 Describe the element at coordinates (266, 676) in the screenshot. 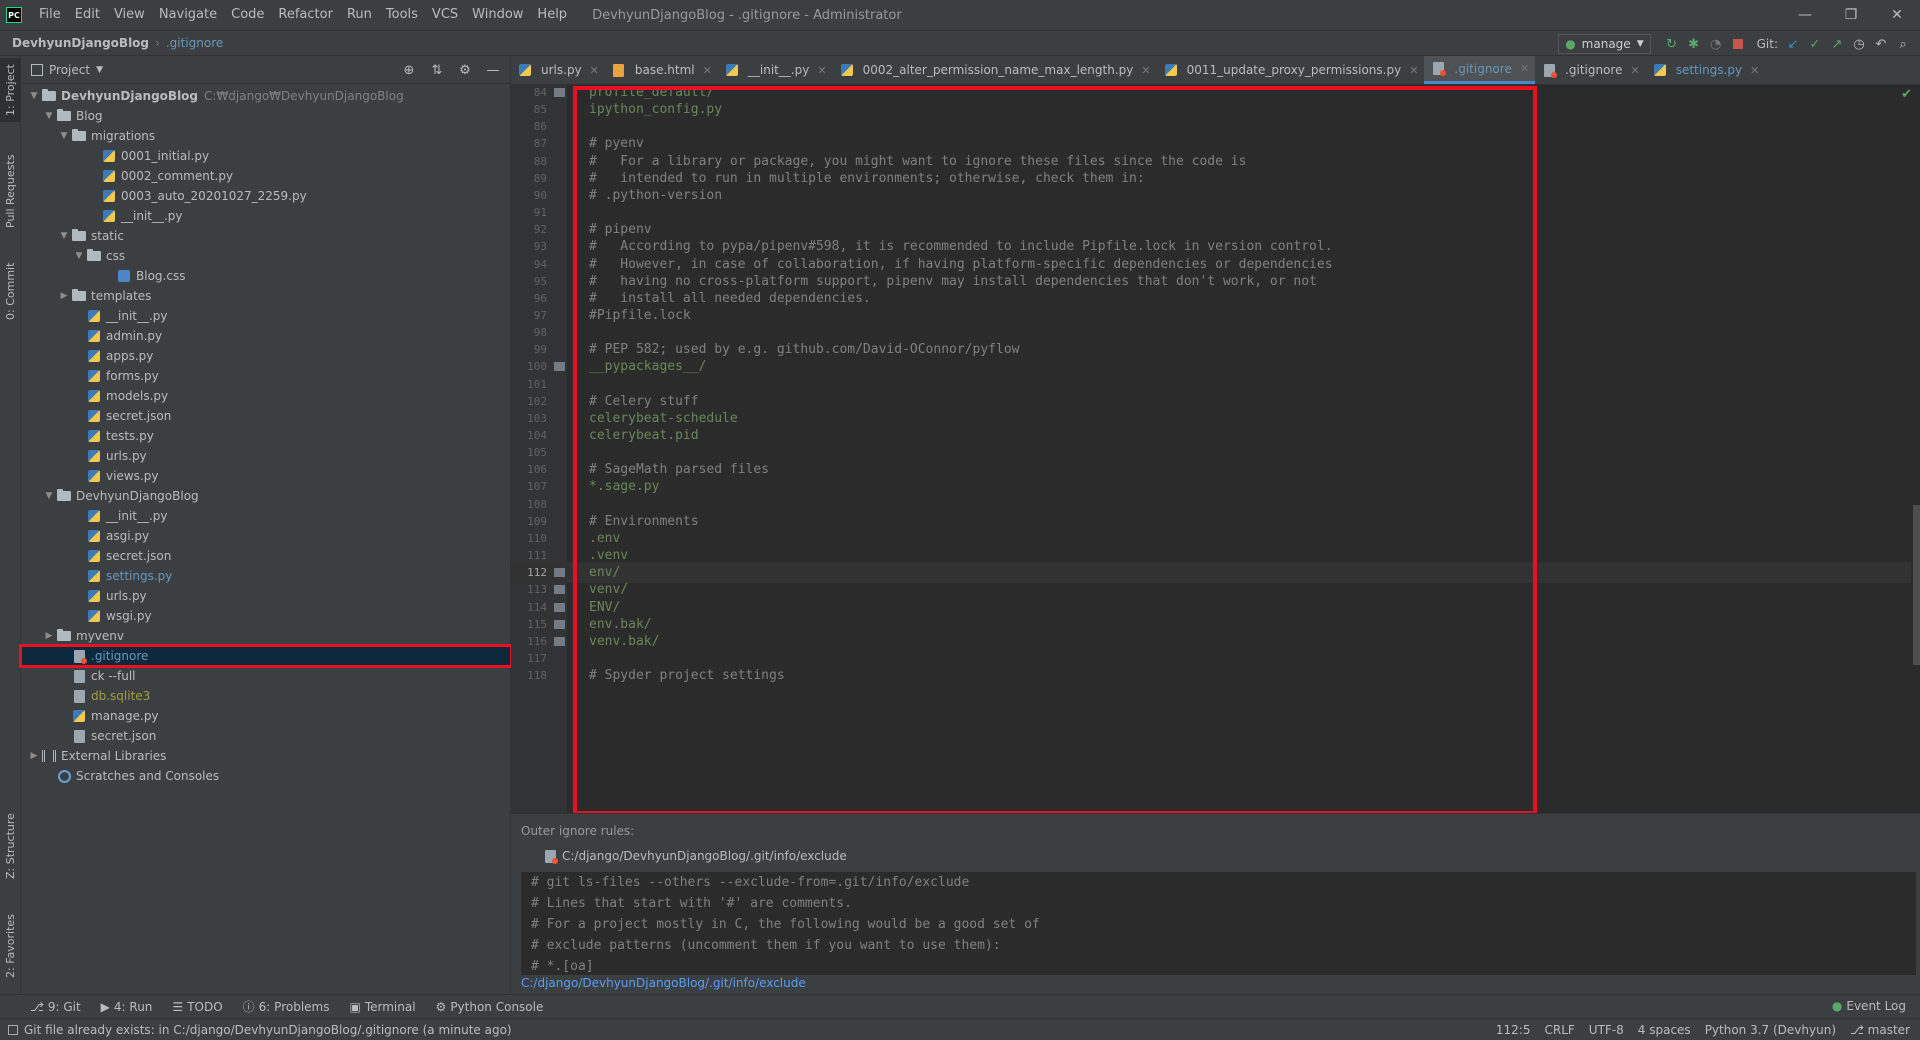

I see `tree-file: ck --full` at that location.